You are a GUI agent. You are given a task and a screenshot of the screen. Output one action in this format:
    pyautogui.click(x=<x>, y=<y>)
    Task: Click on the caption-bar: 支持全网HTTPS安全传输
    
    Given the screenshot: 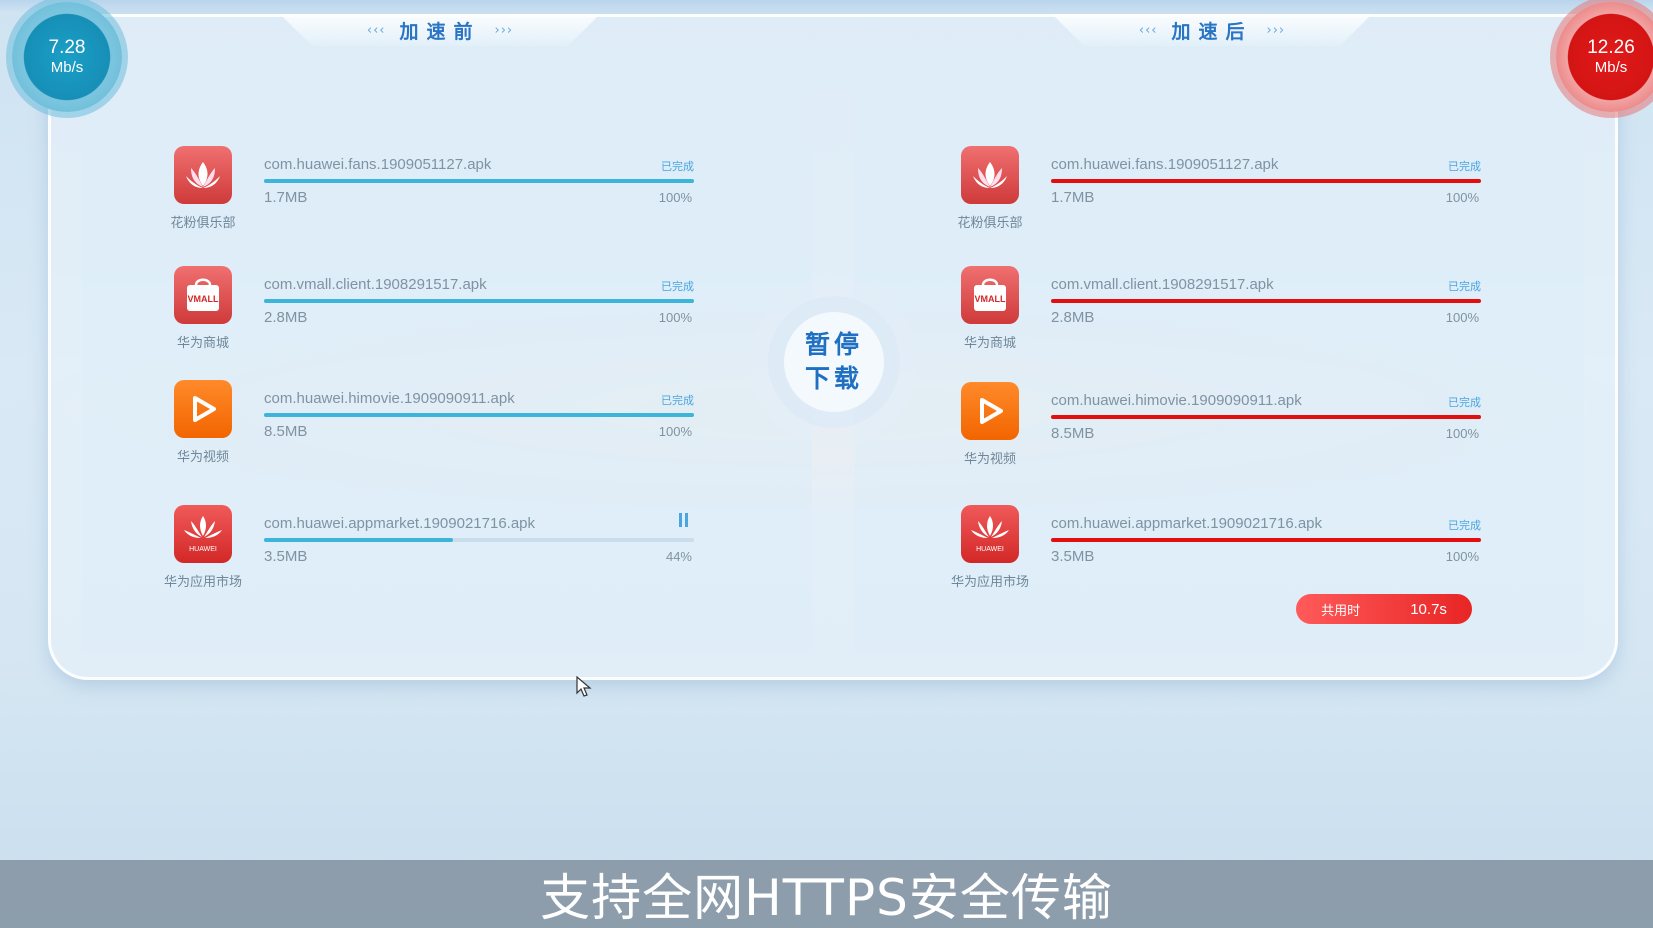 What is the action you would take?
    pyautogui.click(x=826, y=894)
    